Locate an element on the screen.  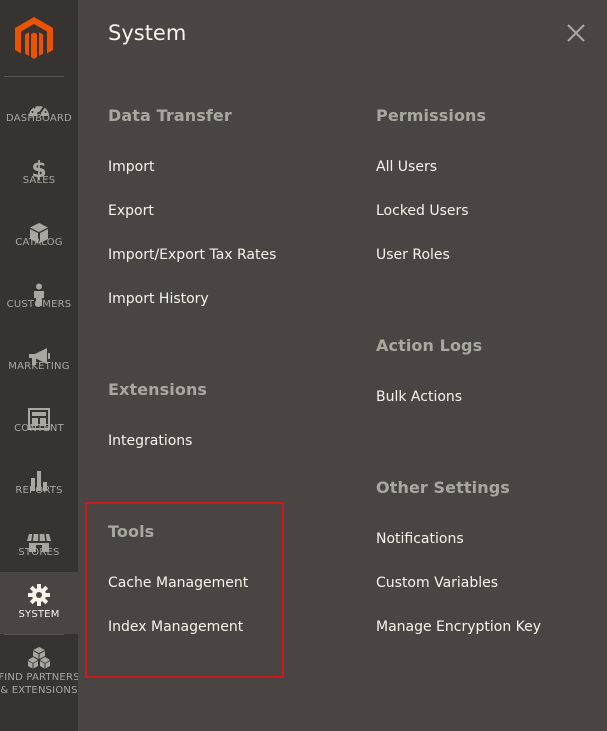
menu-link-index-management: Index Management is located at coordinates (175, 627).